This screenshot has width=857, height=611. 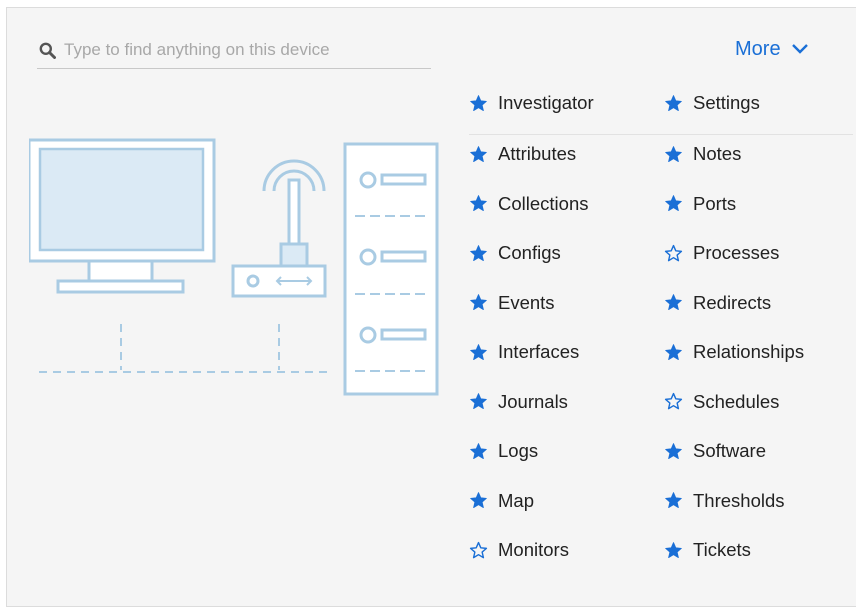 I want to click on more-dropdown: More, so click(x=772, y=49).